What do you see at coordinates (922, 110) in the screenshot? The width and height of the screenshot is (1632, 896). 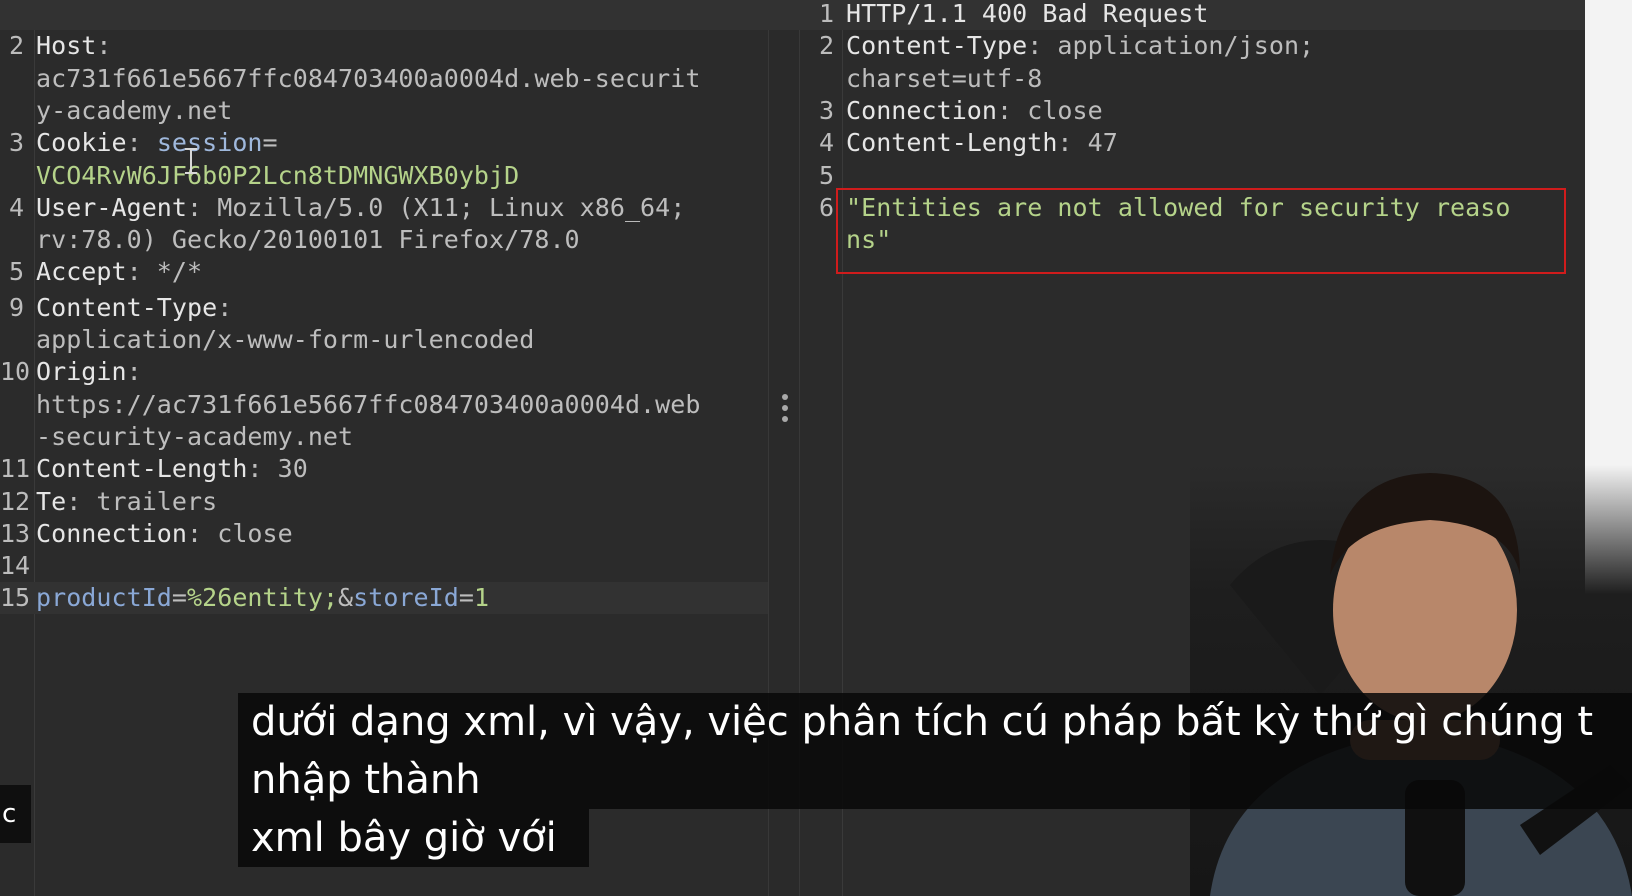 I see `code-token: Connection` at bounding box center [922, 110].